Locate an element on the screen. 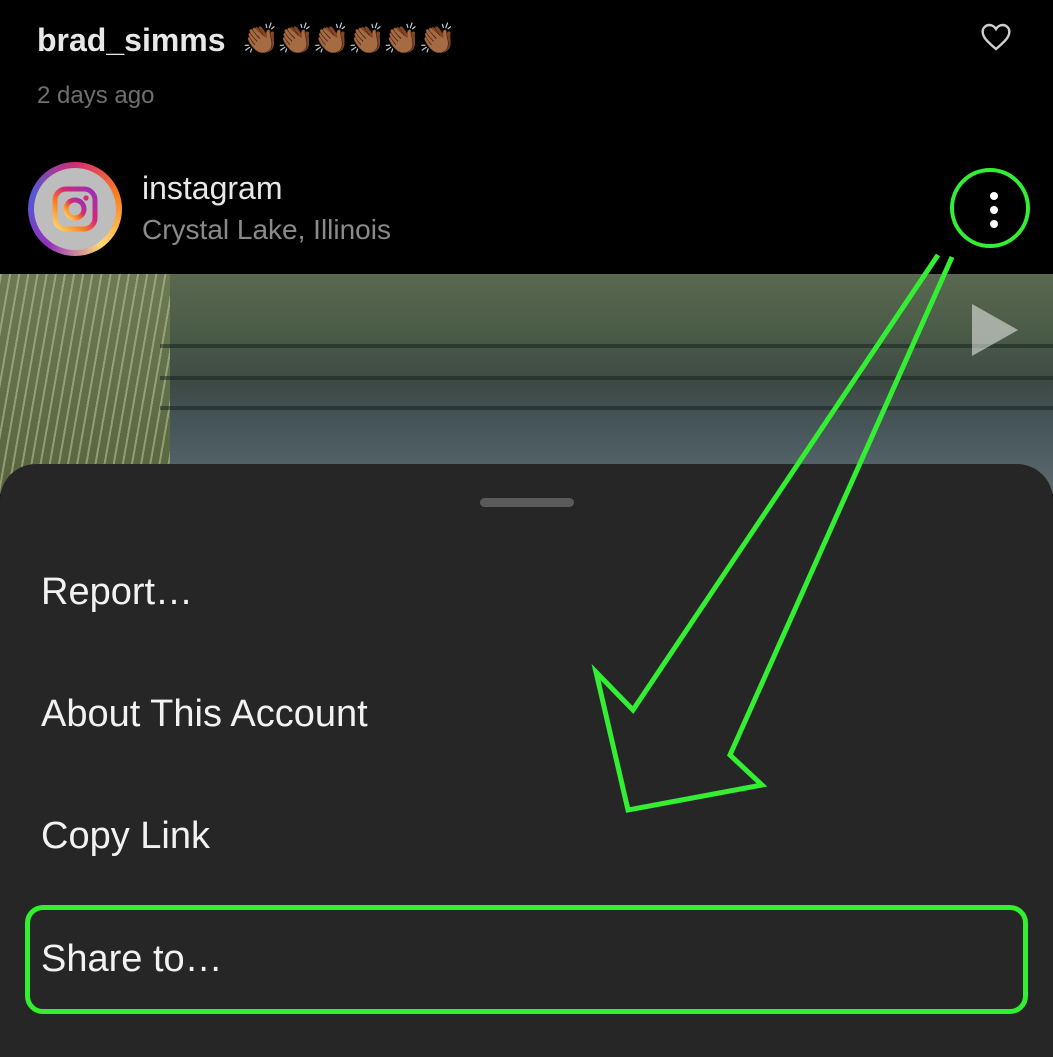 This screenshot has height=1057, width=1053. play-icon is located at coordinates (995, 330).